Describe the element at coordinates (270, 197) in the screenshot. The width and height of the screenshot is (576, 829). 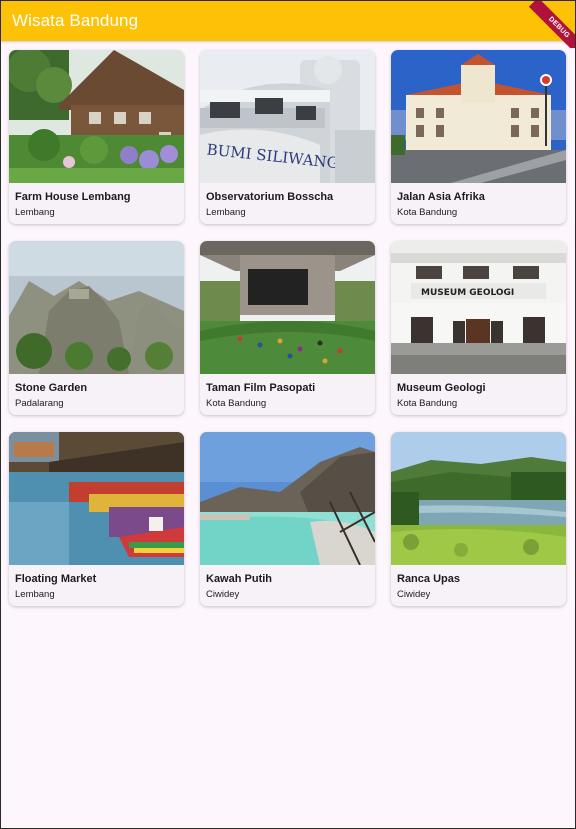
I see `place-name: Observatorium Bosscha` at that location.